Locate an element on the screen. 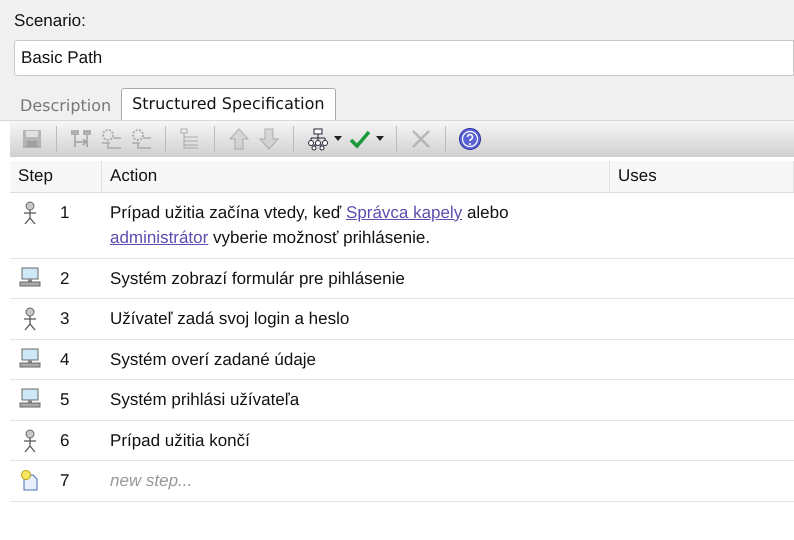 This screenshot has height=540, width=794. new-step-icon is located at coordinates (30, 480).